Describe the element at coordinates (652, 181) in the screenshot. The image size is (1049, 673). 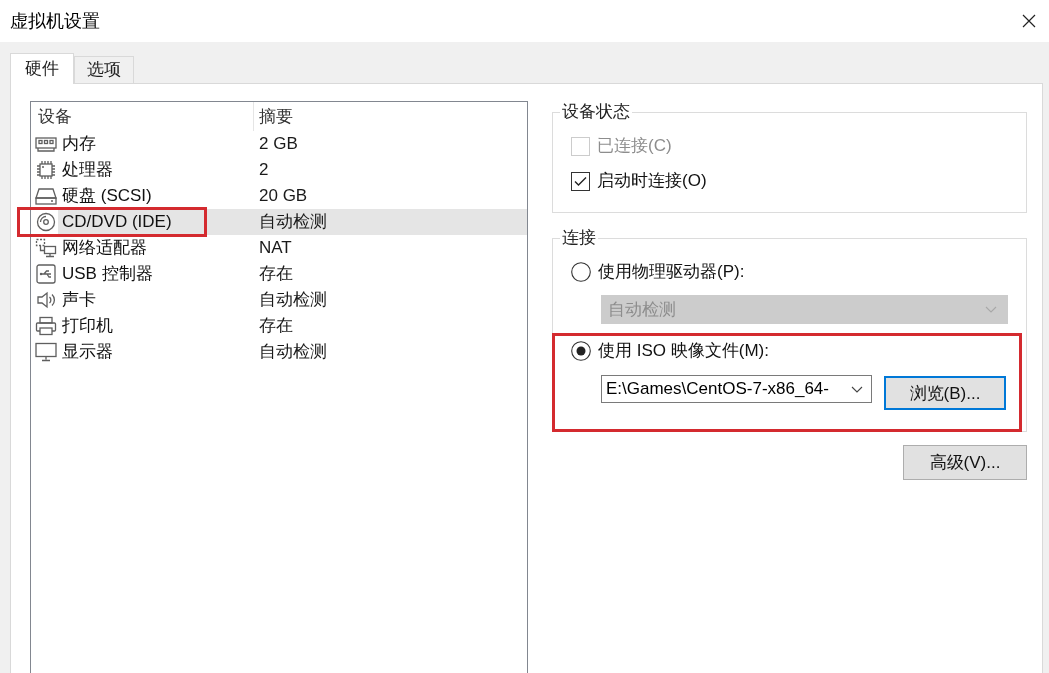
I see `checkbox-label: 启动时连接(O)` at that location.